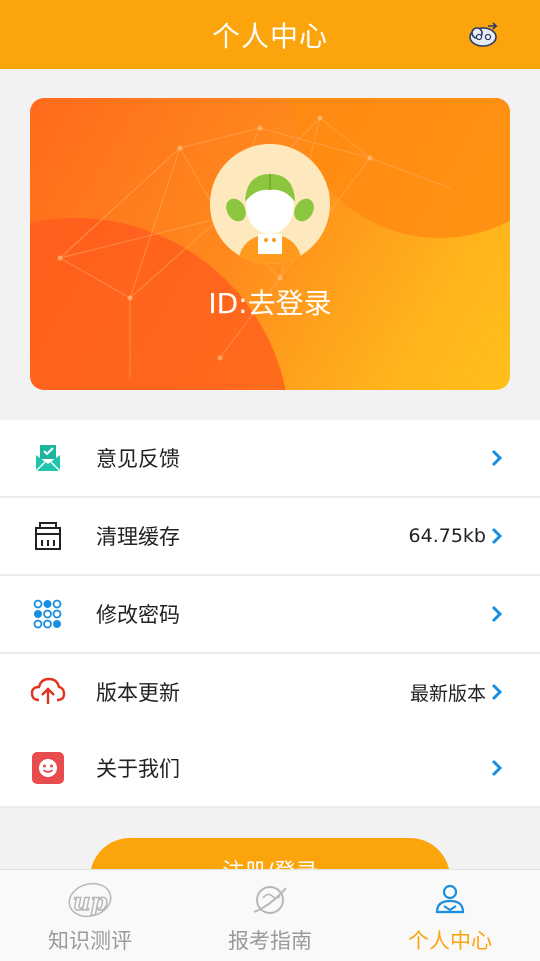 Image resolution: width=540 pixels, height=961 pixels. I want to click on page-title: 个人中心, so click(269, 36).